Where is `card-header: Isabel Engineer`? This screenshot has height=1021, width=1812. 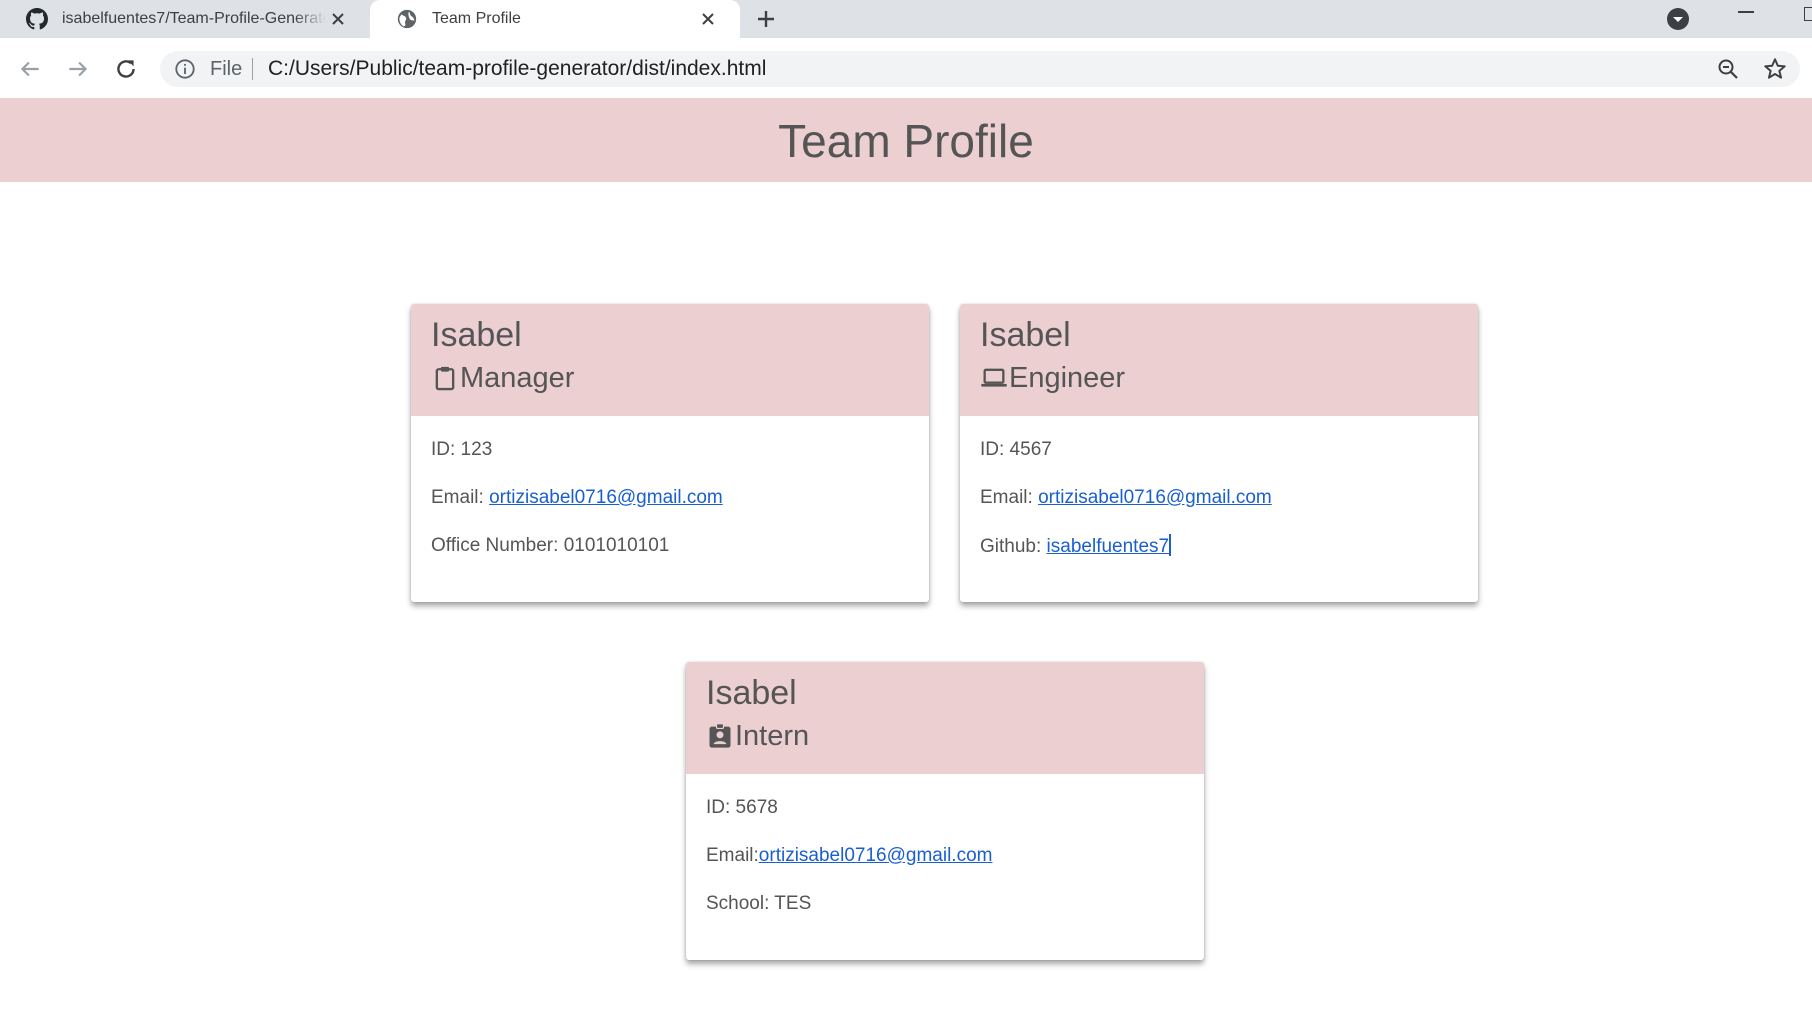
card-header: Isabel Engineer is located at coordinates (1219, 360).